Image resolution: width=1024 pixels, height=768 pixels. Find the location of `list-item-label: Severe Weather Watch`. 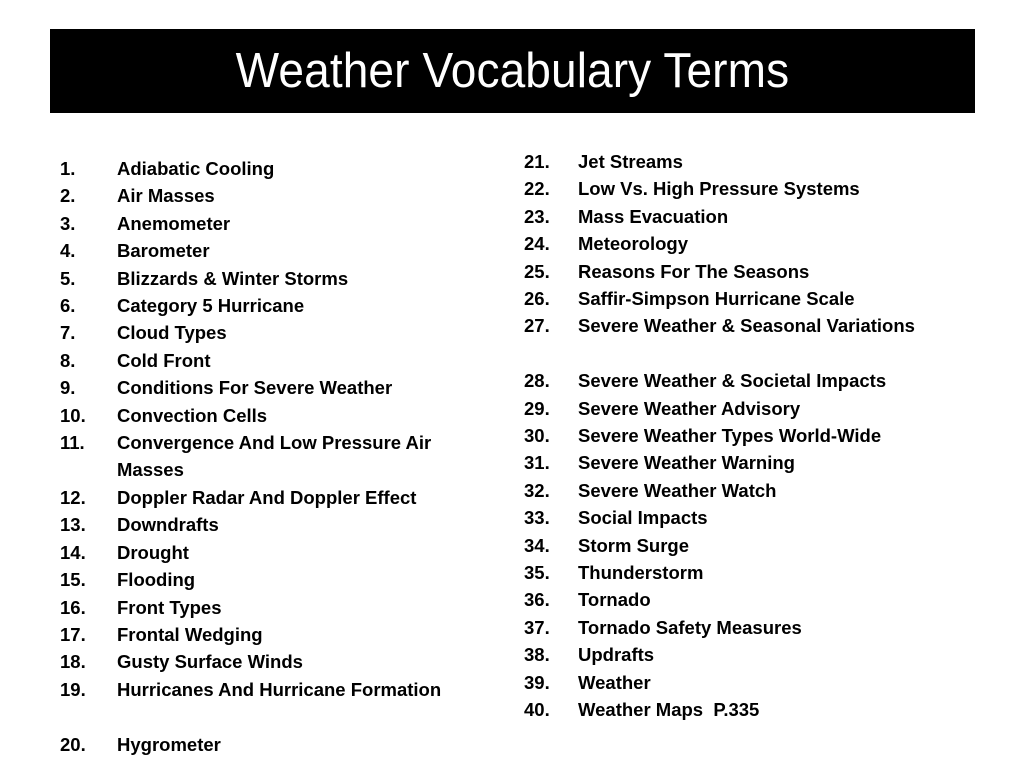

list-item-label: Severe Weather Watch is located at coordinates (677, 490).